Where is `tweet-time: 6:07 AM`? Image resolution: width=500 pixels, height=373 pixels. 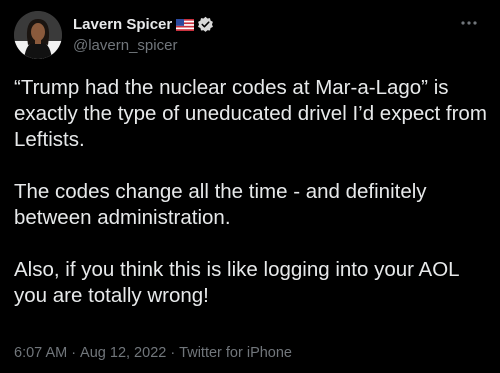 tweet-time: 6:07 AM is located at coordinates (40, 353).